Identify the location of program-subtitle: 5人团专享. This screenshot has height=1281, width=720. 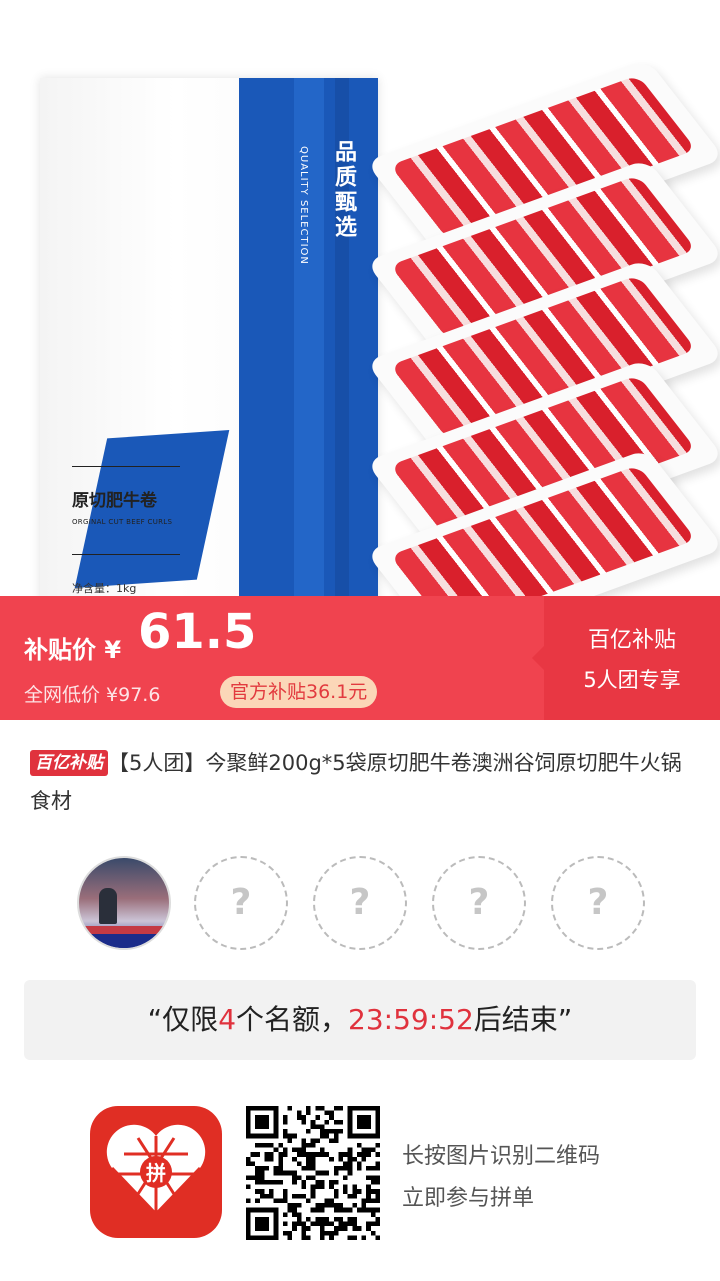
(632, 680).